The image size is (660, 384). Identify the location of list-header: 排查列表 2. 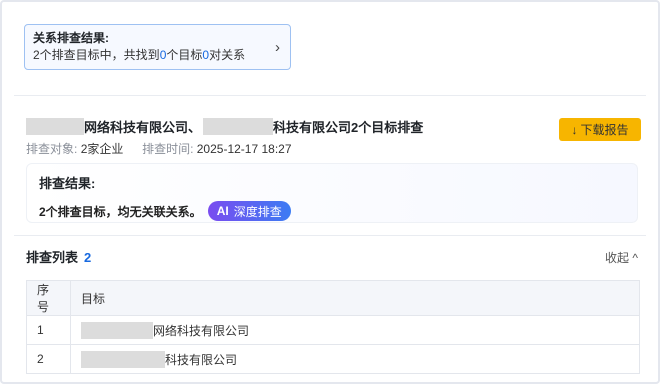
(58, 258).